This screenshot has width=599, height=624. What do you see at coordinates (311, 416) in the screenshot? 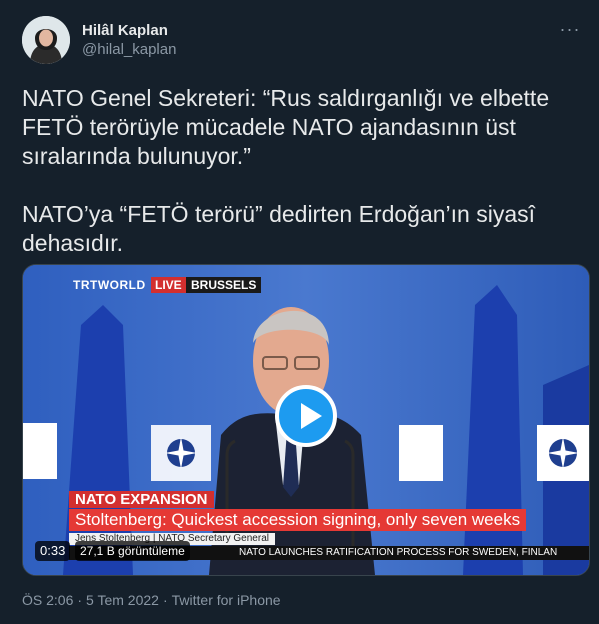
I see `play-icon` at bounding box center [311, 416].